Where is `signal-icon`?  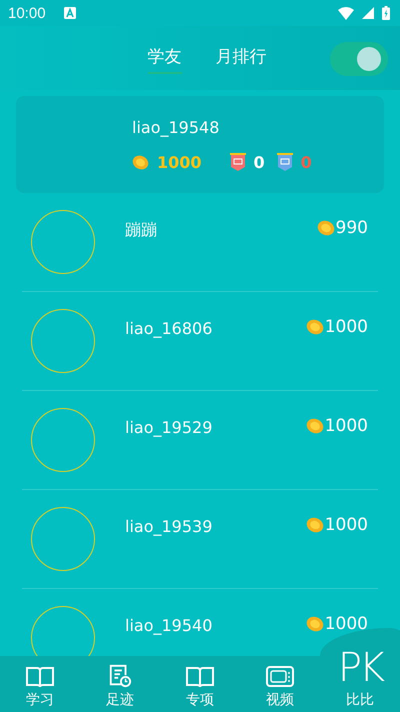
signal-icon is located at coordinates (368, 13).